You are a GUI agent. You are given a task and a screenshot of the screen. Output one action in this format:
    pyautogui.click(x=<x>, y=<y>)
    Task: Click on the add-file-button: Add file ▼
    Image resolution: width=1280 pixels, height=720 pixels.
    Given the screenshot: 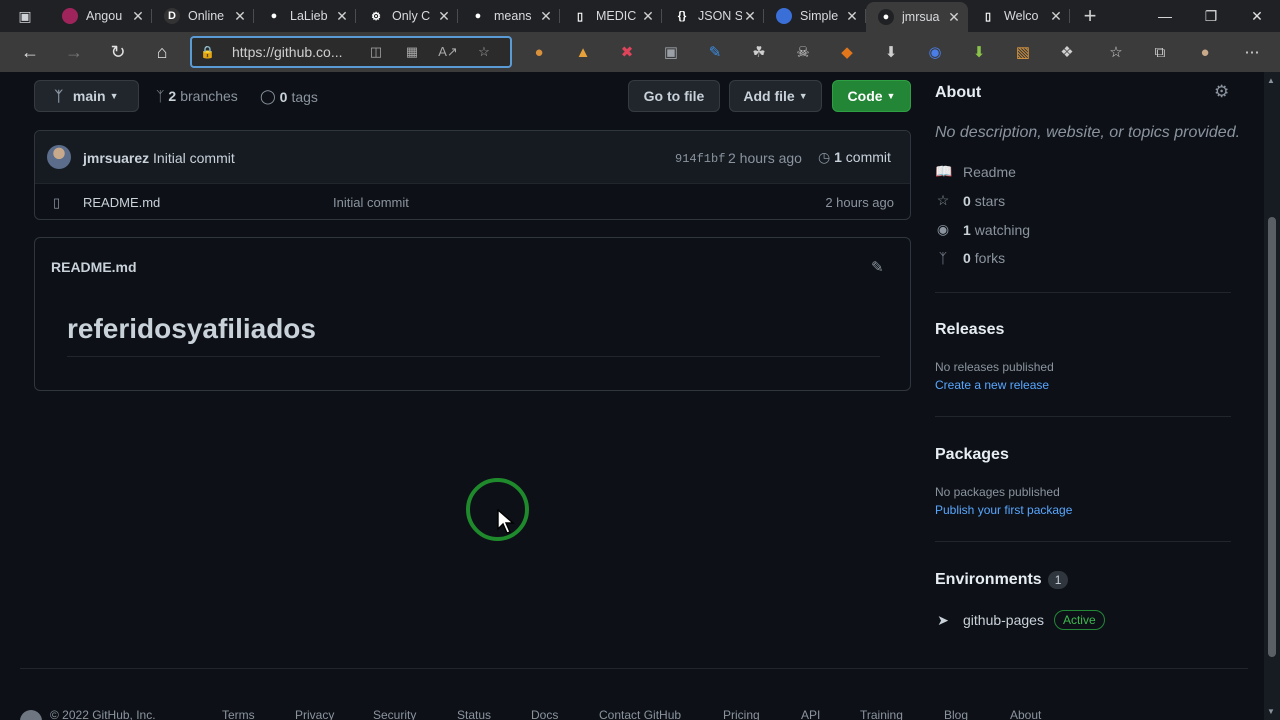 What is the action you would take?
    pyautogui.click(x=775, y=96)
    